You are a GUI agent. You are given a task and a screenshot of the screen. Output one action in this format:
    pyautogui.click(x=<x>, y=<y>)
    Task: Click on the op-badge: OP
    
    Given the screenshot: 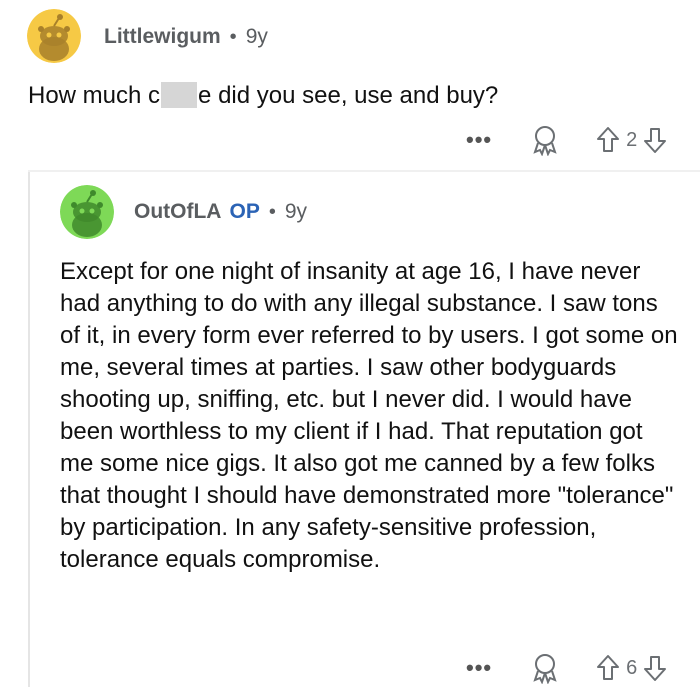 What is the action you would take?
    pyautogui.click(x=244, y=211)
    